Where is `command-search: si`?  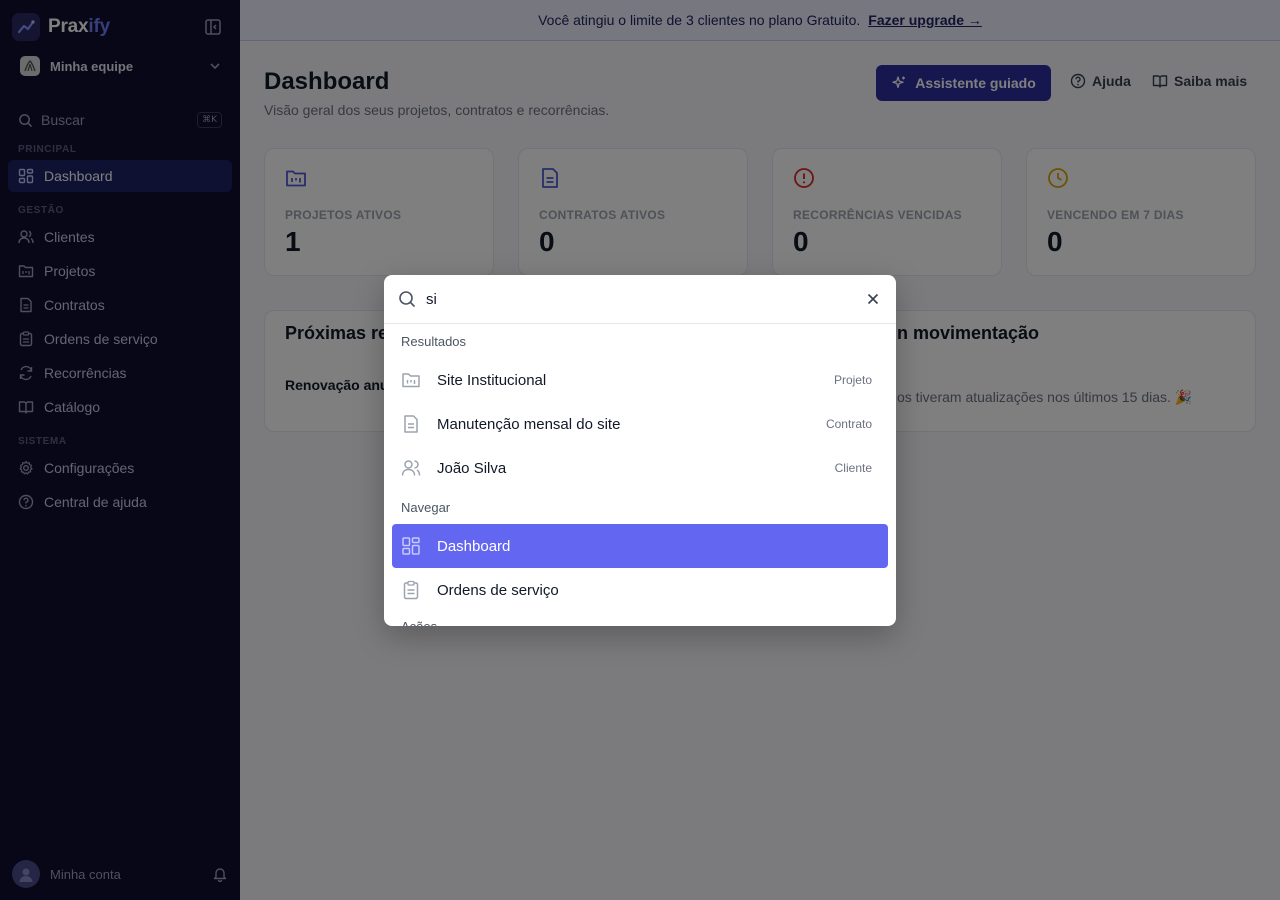 command-search: si is located at coordinates (640, 299).